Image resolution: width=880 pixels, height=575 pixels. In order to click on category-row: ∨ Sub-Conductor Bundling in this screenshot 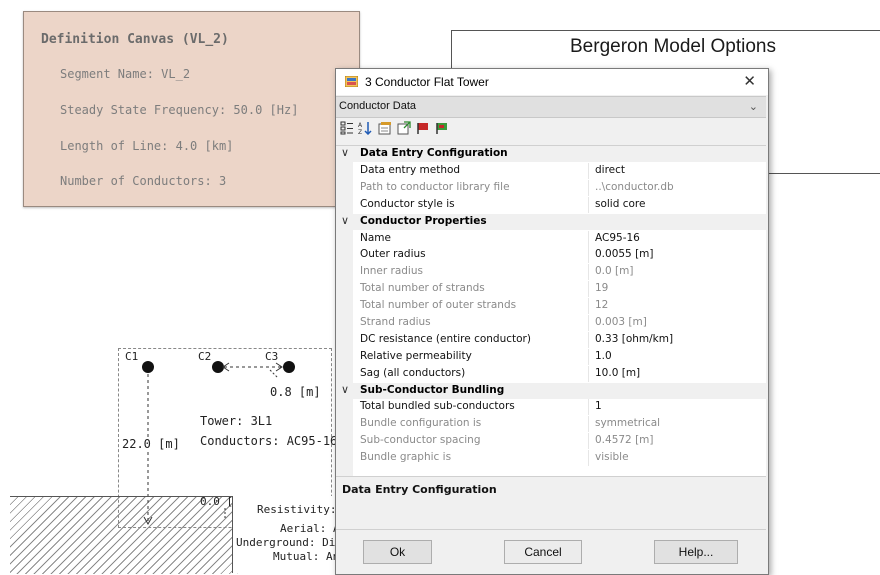, I will do `click(551, 391)`.